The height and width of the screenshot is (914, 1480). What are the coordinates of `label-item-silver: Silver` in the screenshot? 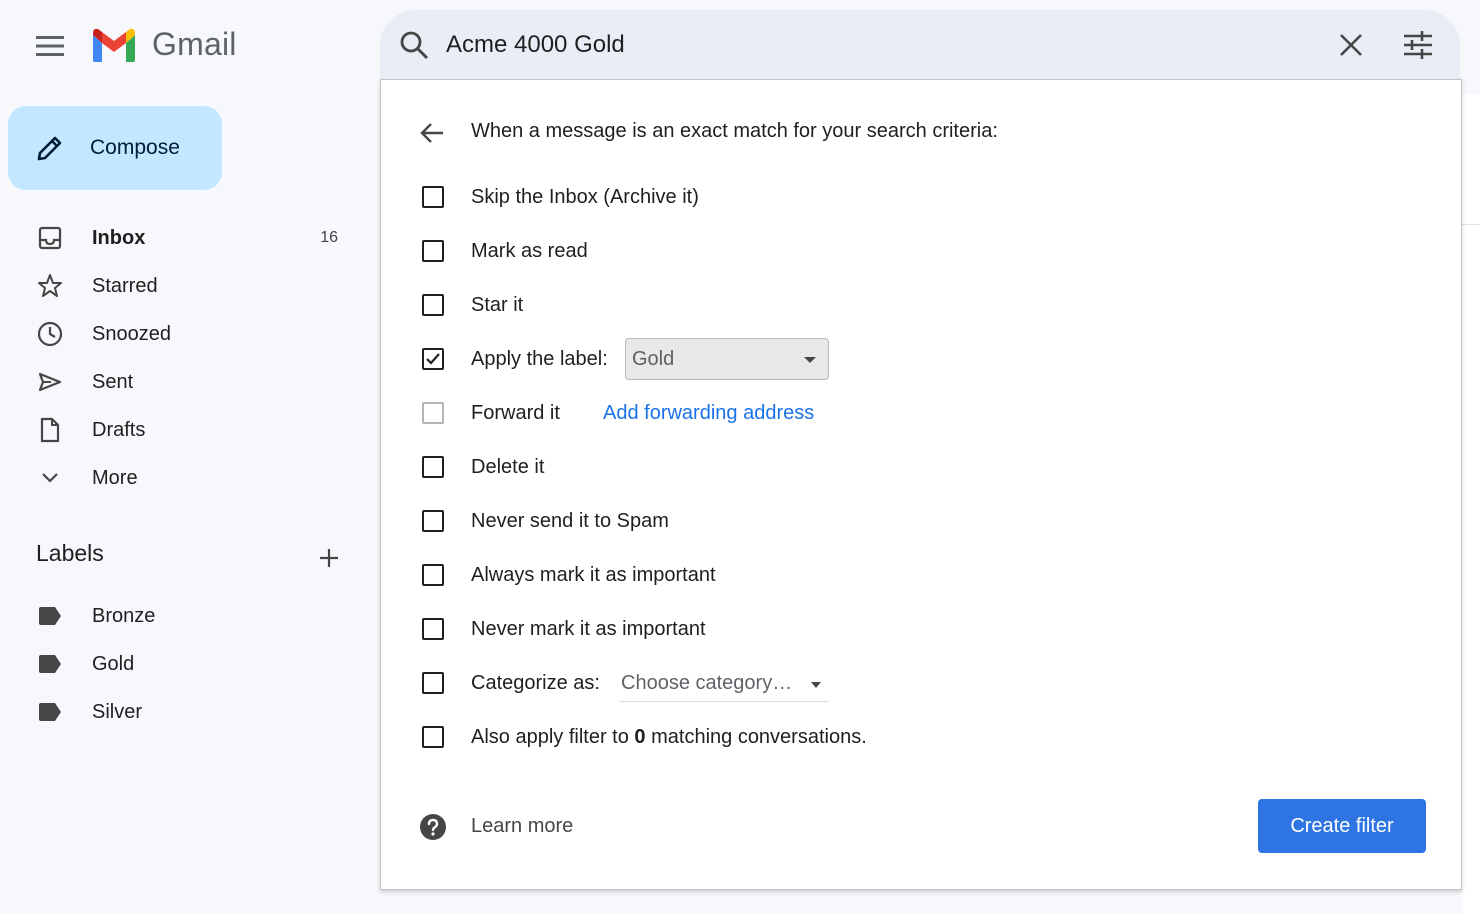 It's located at (190, 712).